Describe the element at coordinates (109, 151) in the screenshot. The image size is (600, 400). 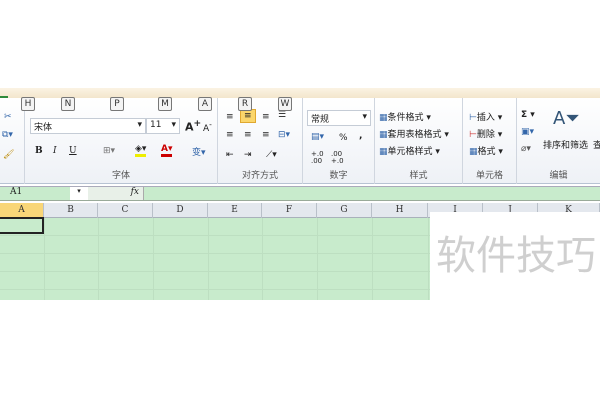
I see `borders-icon: ⊞▾` at that location.